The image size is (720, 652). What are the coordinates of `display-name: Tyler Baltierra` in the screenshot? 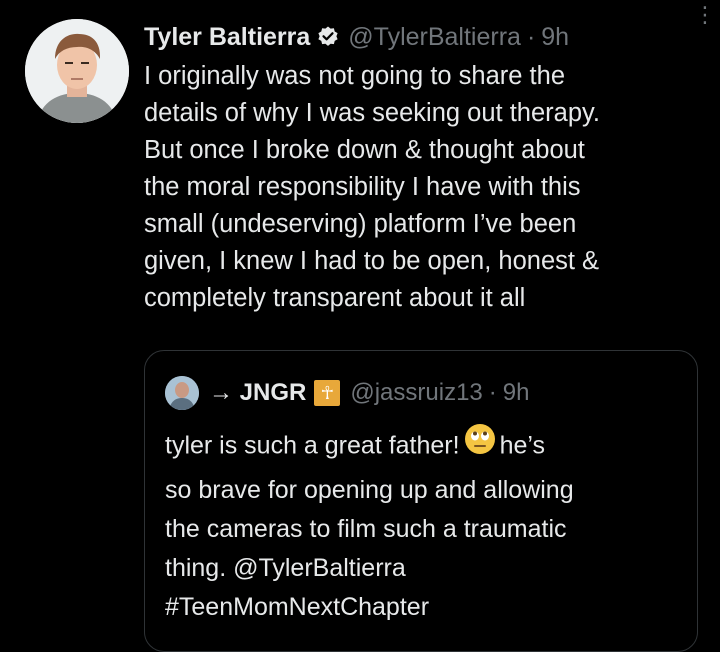 It's located at (227, 37).